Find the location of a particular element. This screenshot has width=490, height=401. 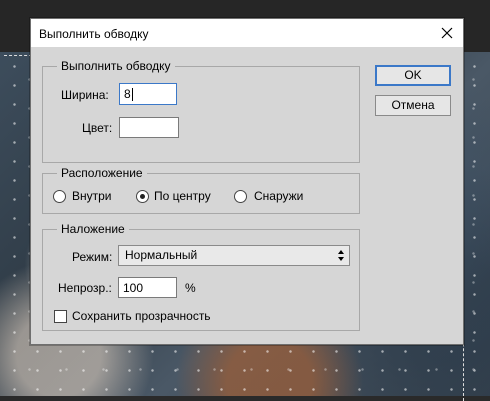

dialog-title: Выполнить обводку is located at coordinates (94, 34).